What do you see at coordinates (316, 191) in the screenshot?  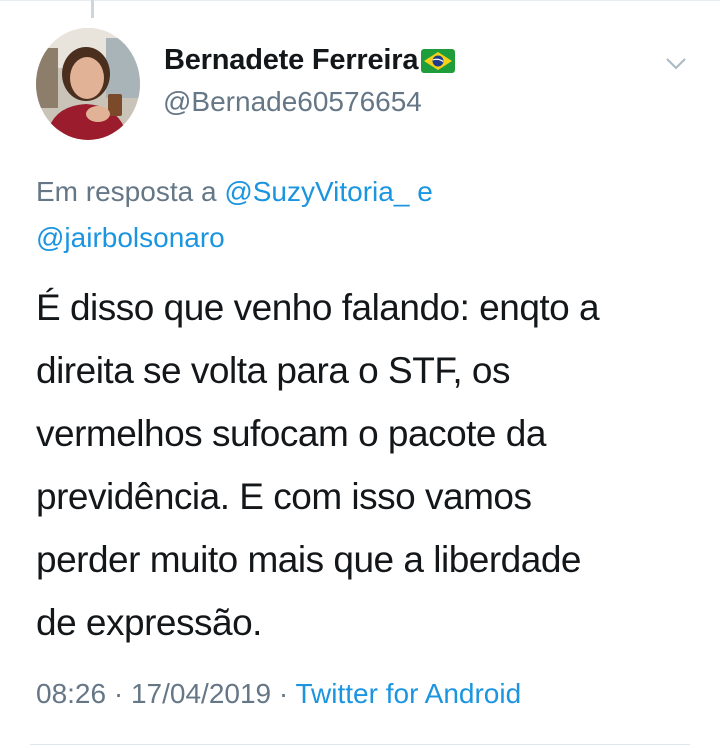 I see `mention-link: @SuzyVitoria_` at bounding box center [316, 191].